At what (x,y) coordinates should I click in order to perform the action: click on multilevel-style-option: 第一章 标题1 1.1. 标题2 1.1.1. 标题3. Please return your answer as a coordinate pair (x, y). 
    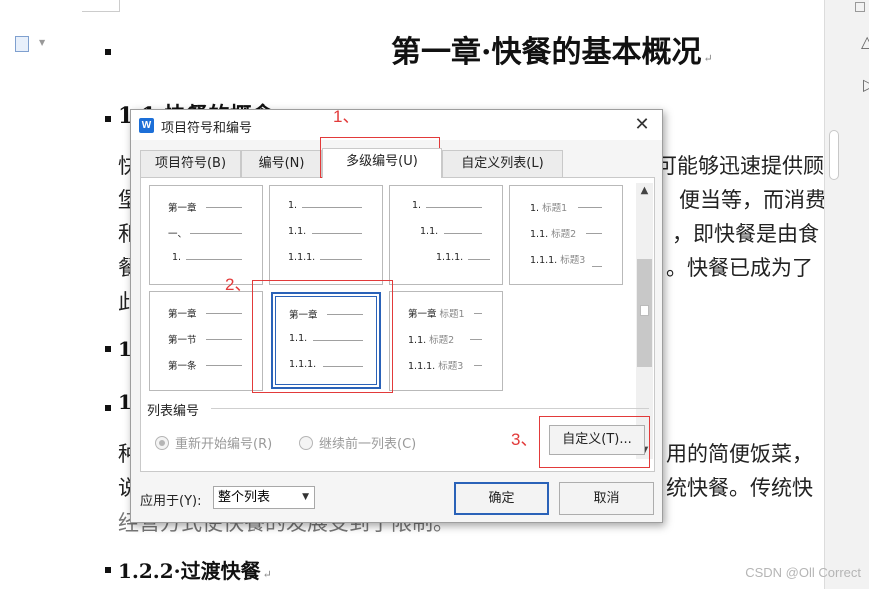
    Looking at the image, I should click on (446, 341).